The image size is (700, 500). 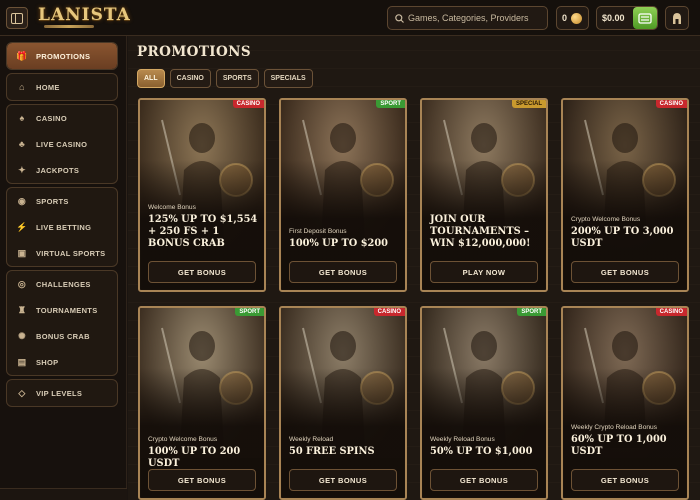 What do you see at coordinates (22, 252) in the screenshot?
I see `virtual-sports-icon: ▣` at bounding box center [22, 252].